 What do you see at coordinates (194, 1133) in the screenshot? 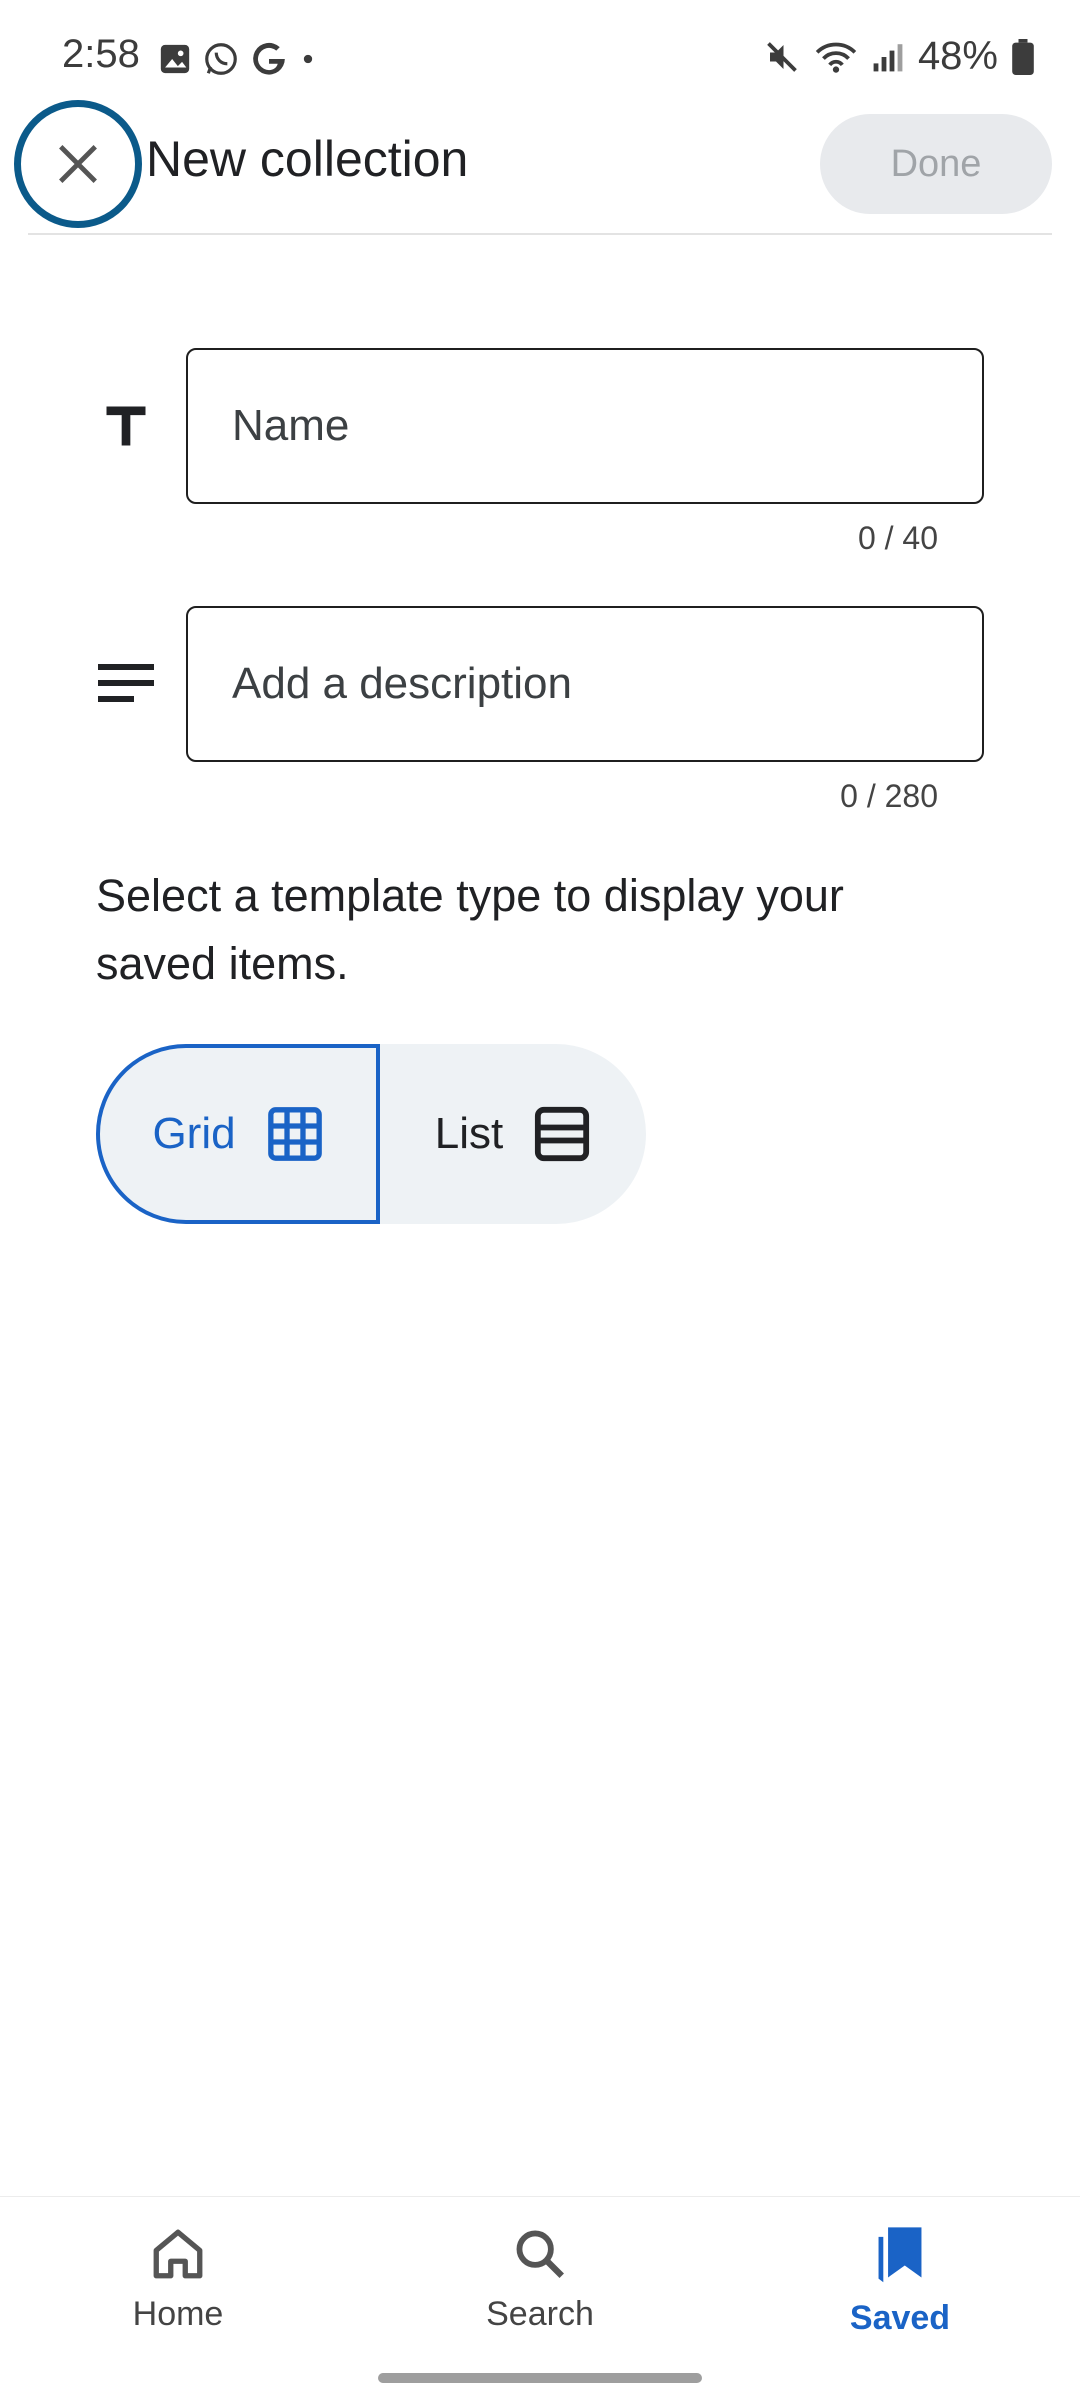
I see `grid-label: Grid` at bounding box center [194, 1133].